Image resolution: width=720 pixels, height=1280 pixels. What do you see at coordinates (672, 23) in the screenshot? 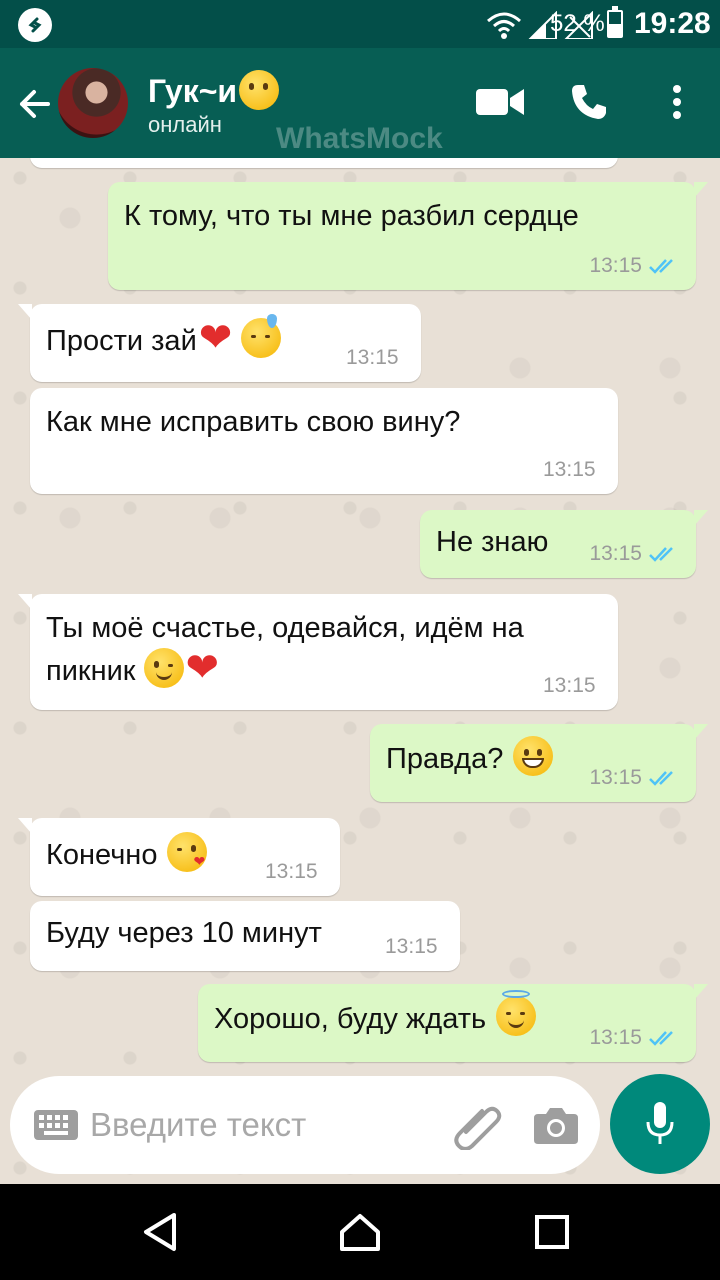
I see `status-clock: 19:28` at bounding box center [672, 23].